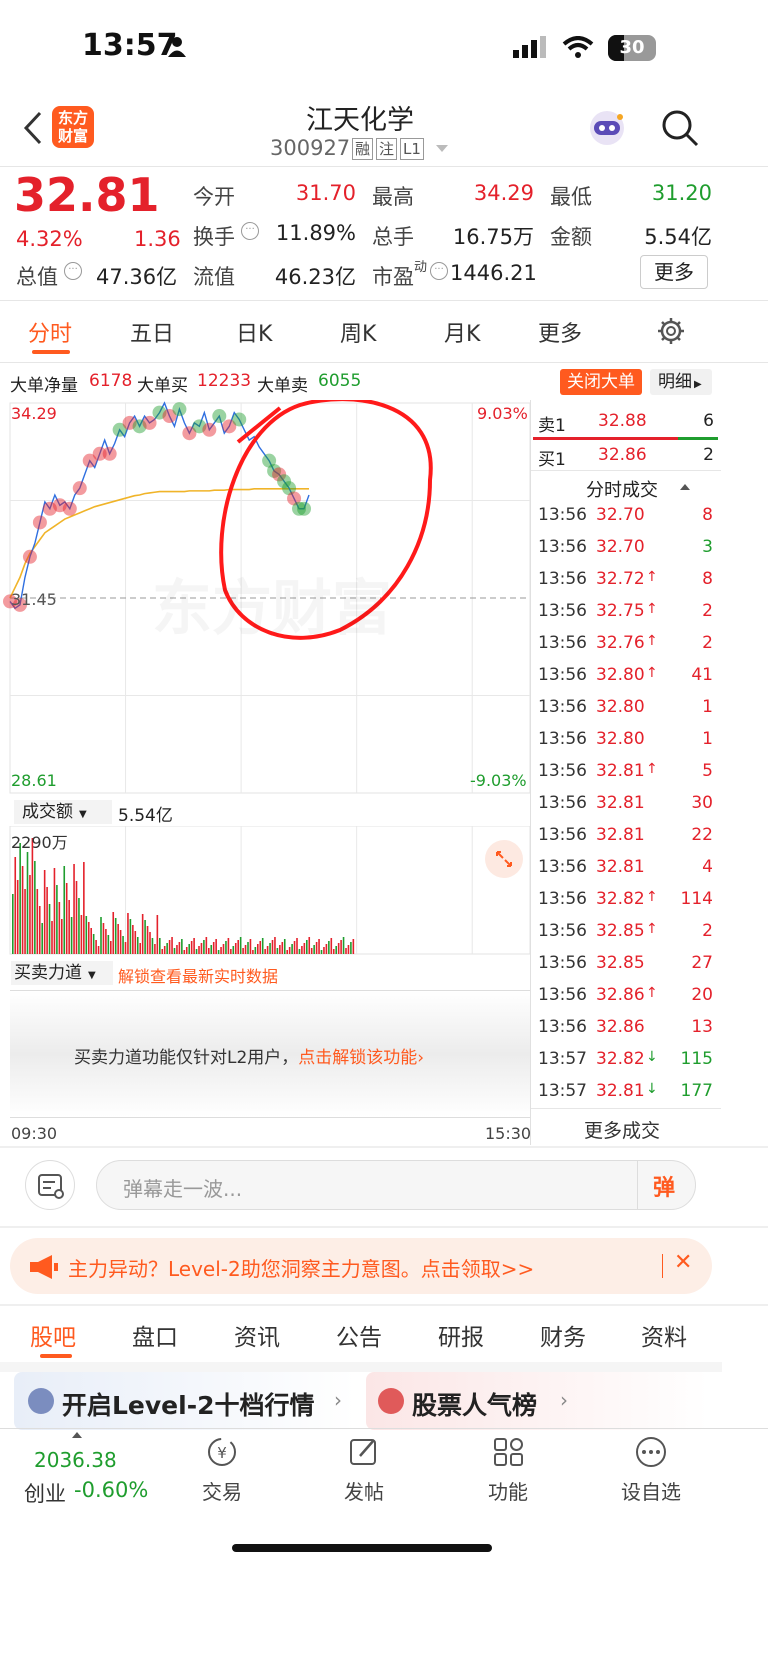  I want to click on volume-selector: 成交额 ▼, so click(63, 812).